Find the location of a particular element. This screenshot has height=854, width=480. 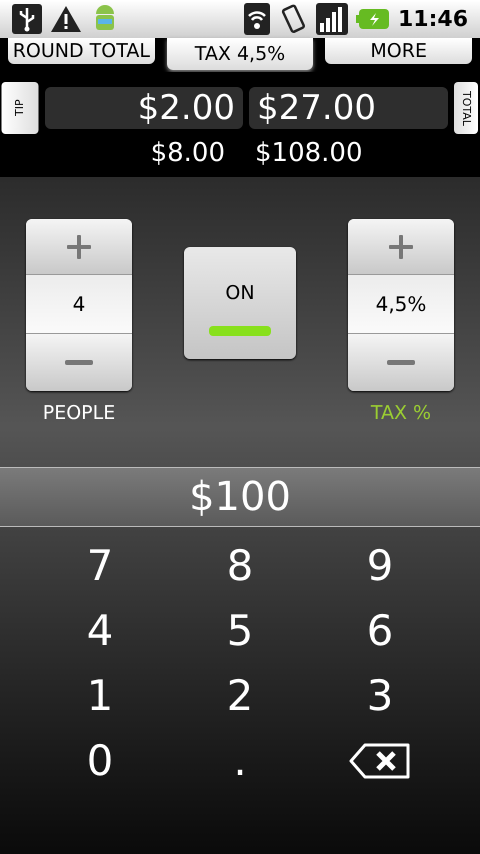

signal-icon is located at coordinates (332, 19).